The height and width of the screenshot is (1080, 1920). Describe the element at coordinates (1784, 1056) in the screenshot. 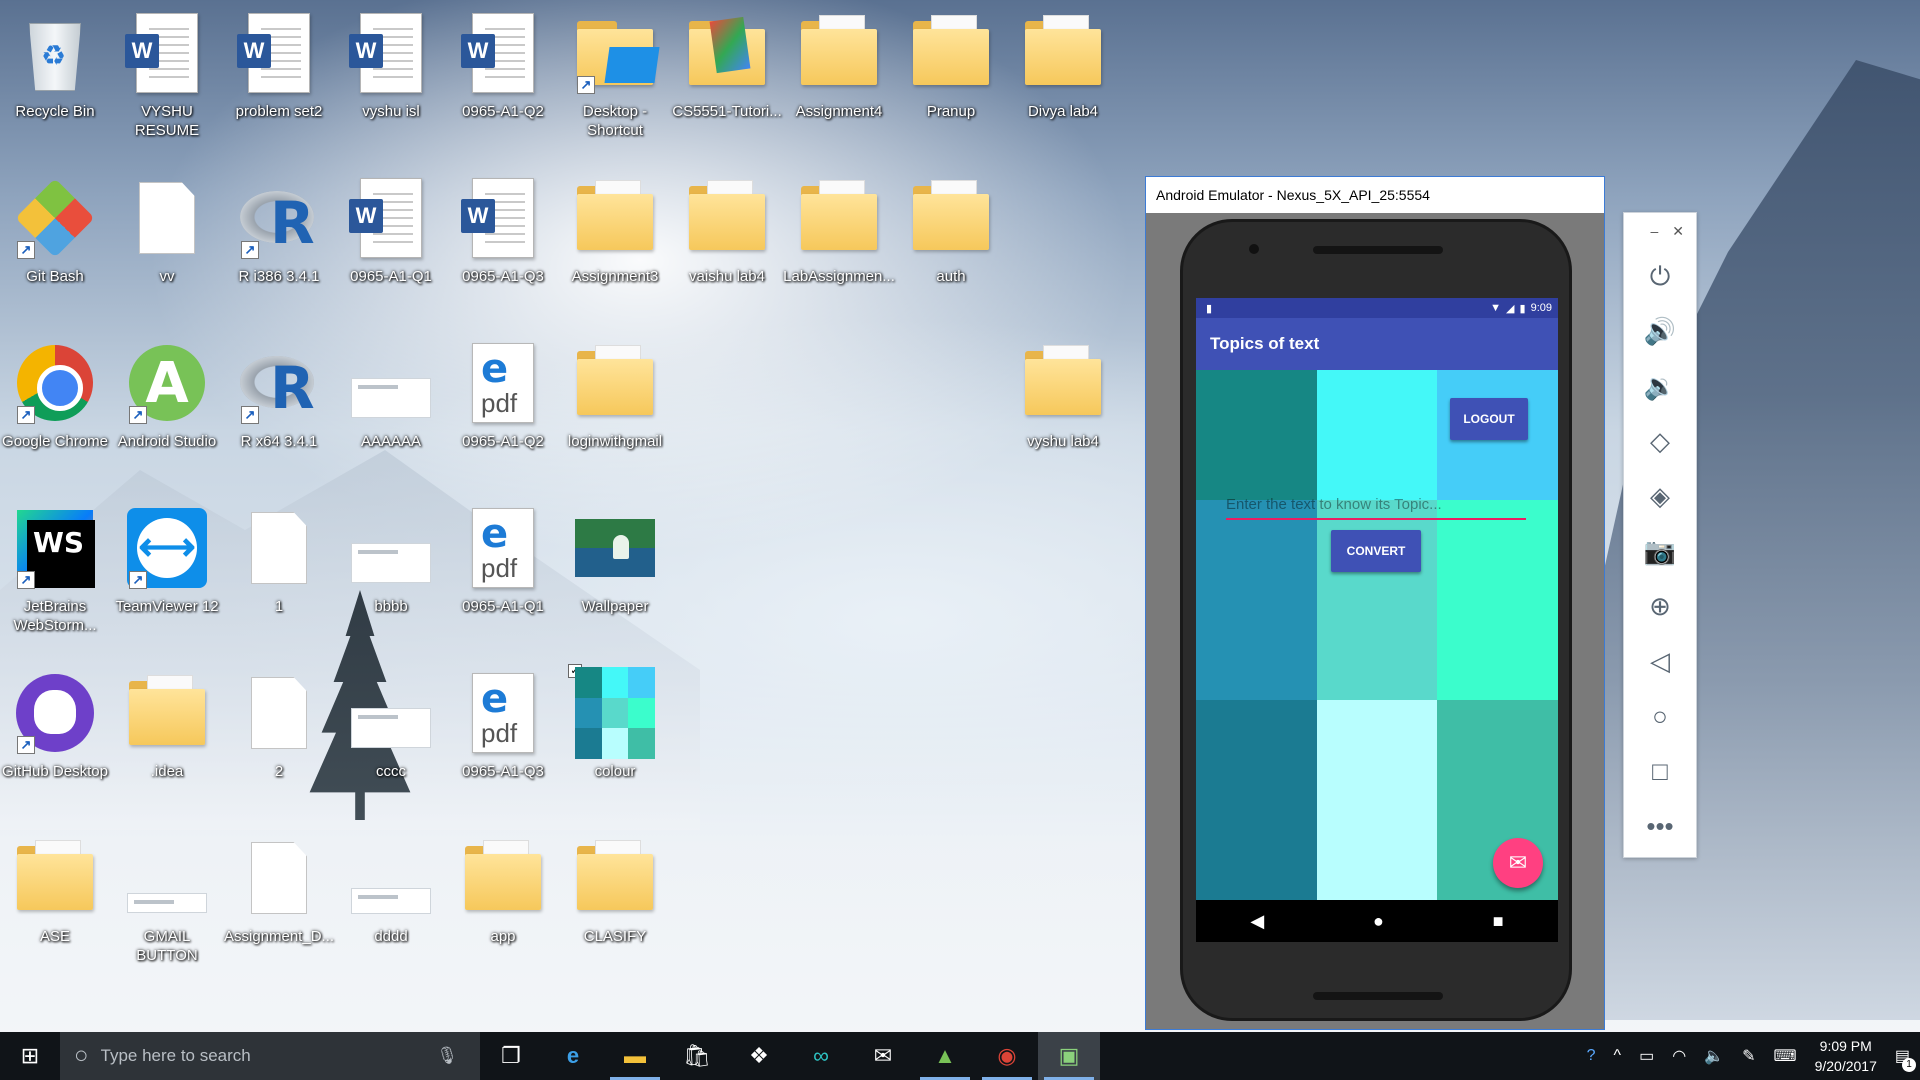

I see `keyboard-icon: ⌨` at that location.